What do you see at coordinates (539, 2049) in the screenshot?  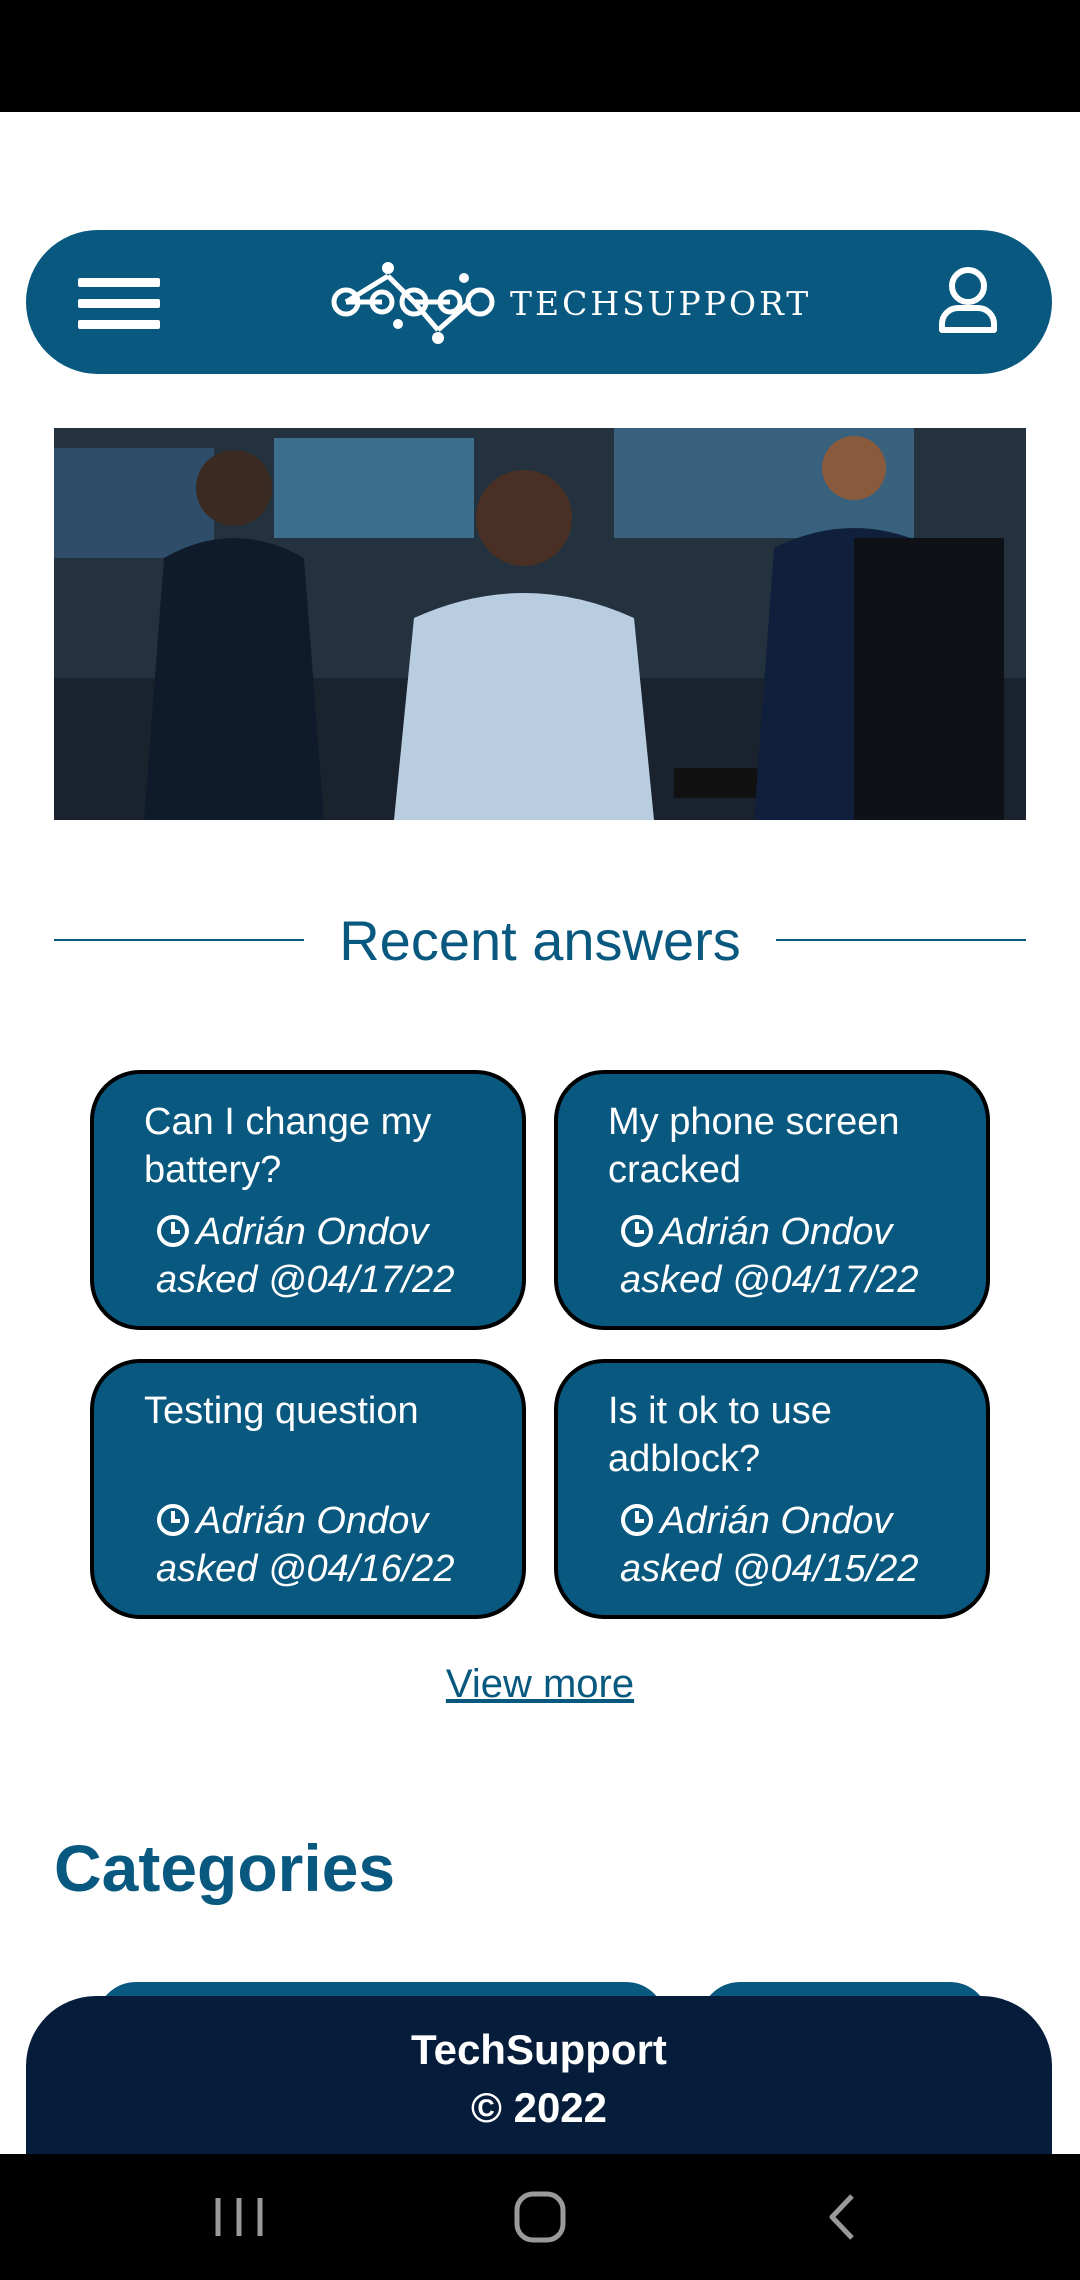 I see `footer-brand: TechSupport` at bounding box center [539, 2049].